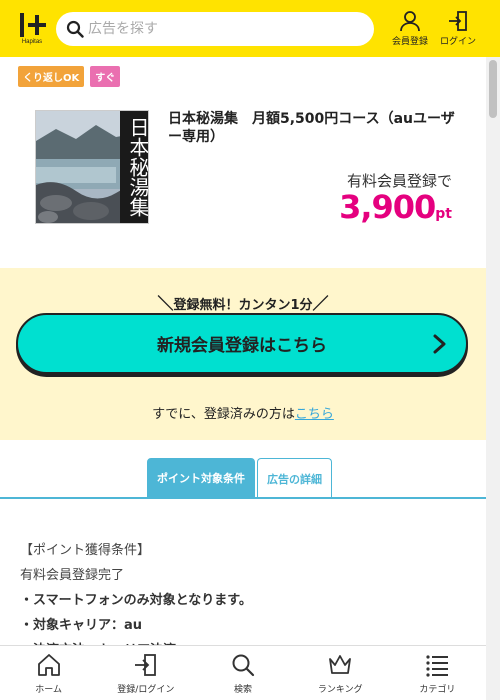 Image resolution: width=500 pixels, height=700 pixels. What do you see at coordinates (243, 498) in the screenshot?
I see `tab-underline` at bounding box center [243, 498].